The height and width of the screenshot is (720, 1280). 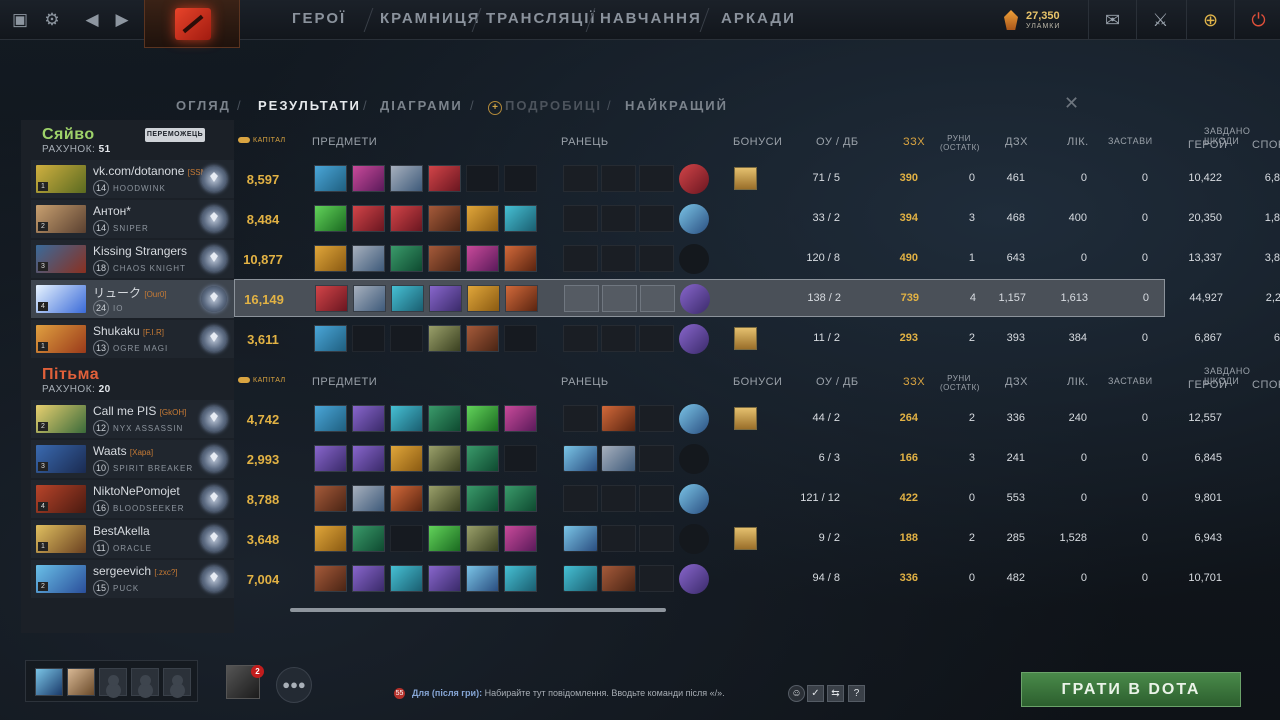 What do you see at coordinates (796, 693) in the screenshot?
I see `emoji-icon: ☺` at bounding box center [796, 693].